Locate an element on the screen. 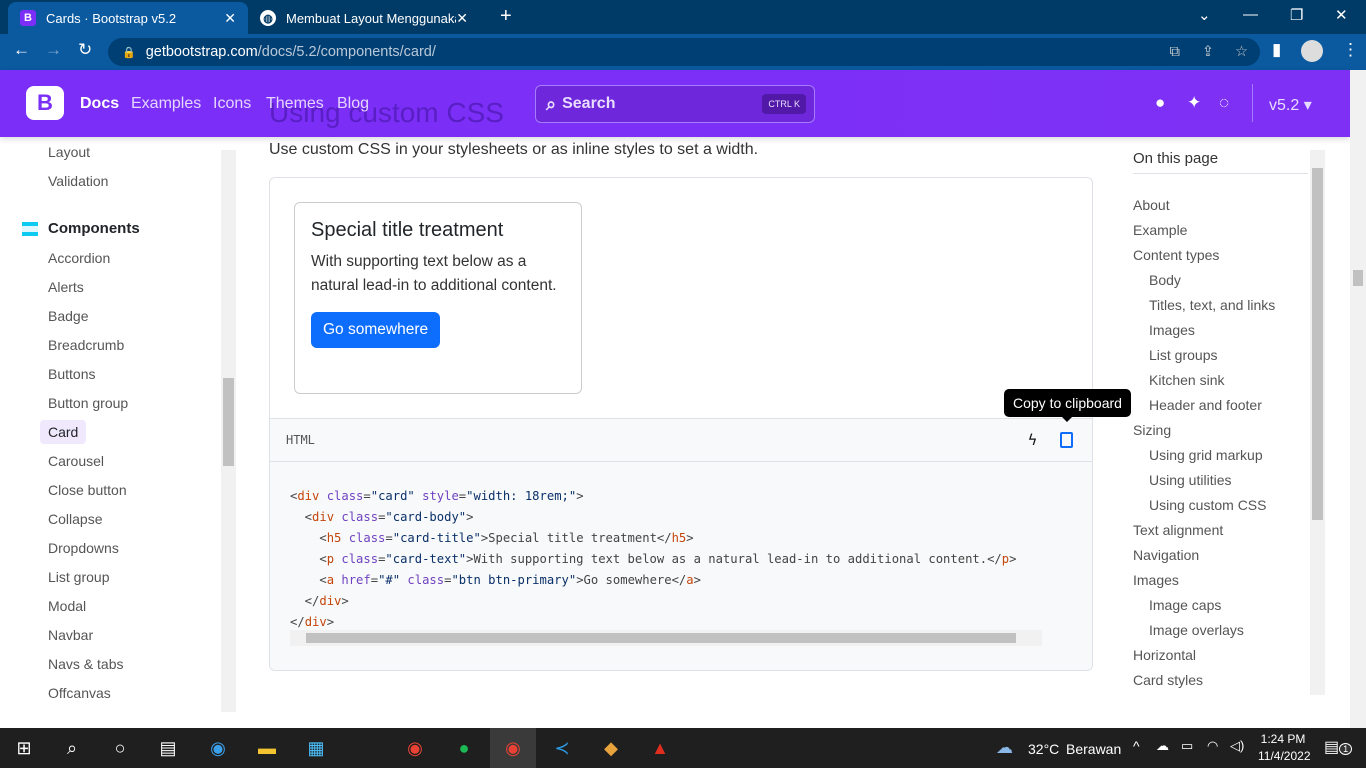 This screenshot has height=768, width=1366. toc-item: Example is located at coordinates (1160, 230).